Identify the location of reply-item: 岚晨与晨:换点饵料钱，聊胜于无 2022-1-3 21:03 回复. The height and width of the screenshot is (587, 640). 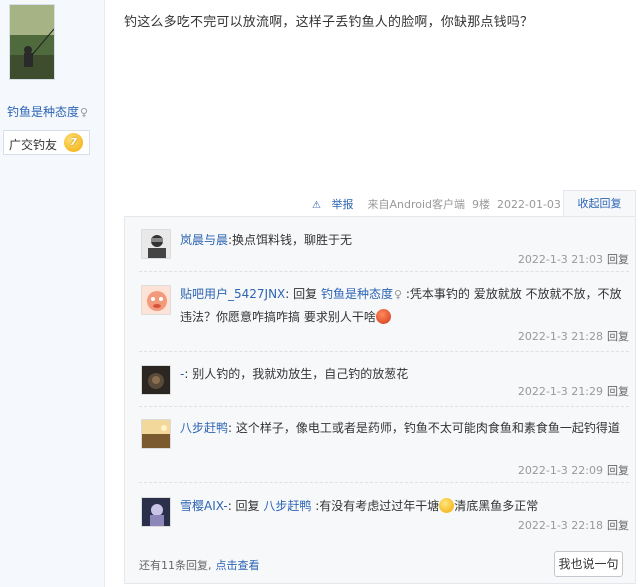
(384, 250).